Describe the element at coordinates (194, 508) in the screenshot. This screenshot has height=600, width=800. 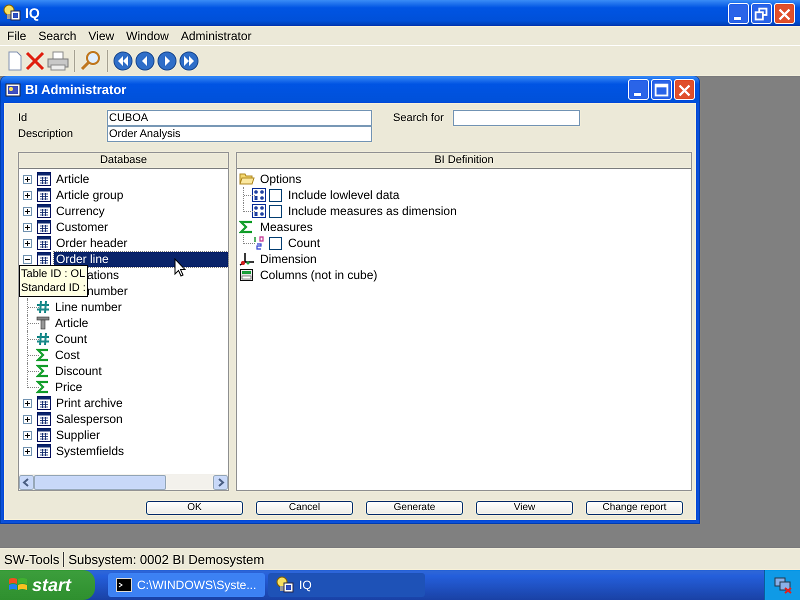
I see `dialog-button: OK` at that location.